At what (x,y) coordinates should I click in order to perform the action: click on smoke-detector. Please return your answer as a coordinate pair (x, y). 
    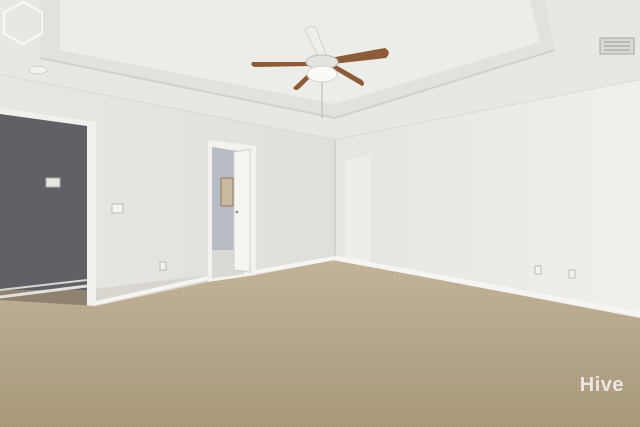
    Looking at the image, I should click on (38, 70).